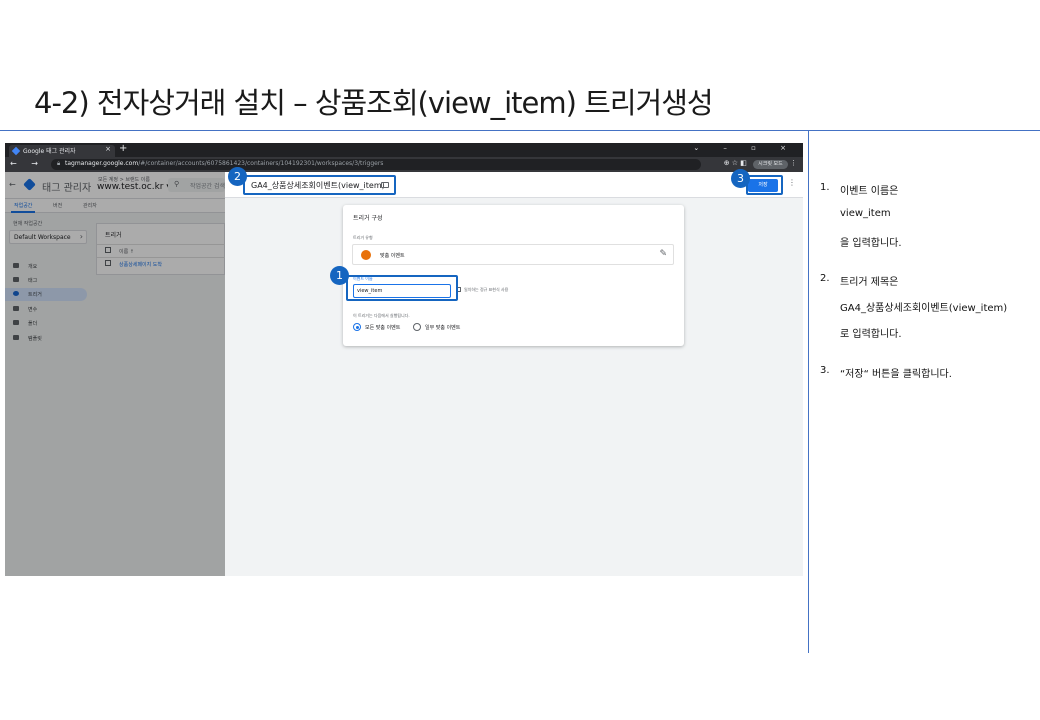 The width and height of the screenshot is (1040, 720). What do you see at coordinates (357, 327) in the screenshot?
I see `radio-all-events` at bounding box center [357, 327].